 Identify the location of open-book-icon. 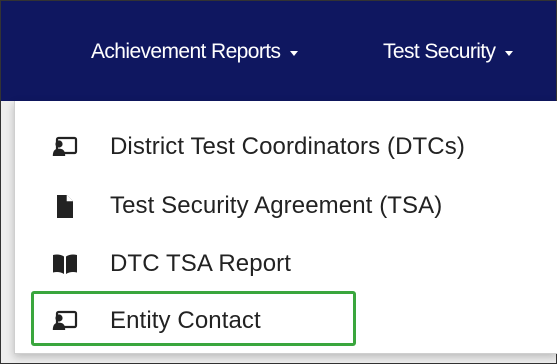
(65, 264).